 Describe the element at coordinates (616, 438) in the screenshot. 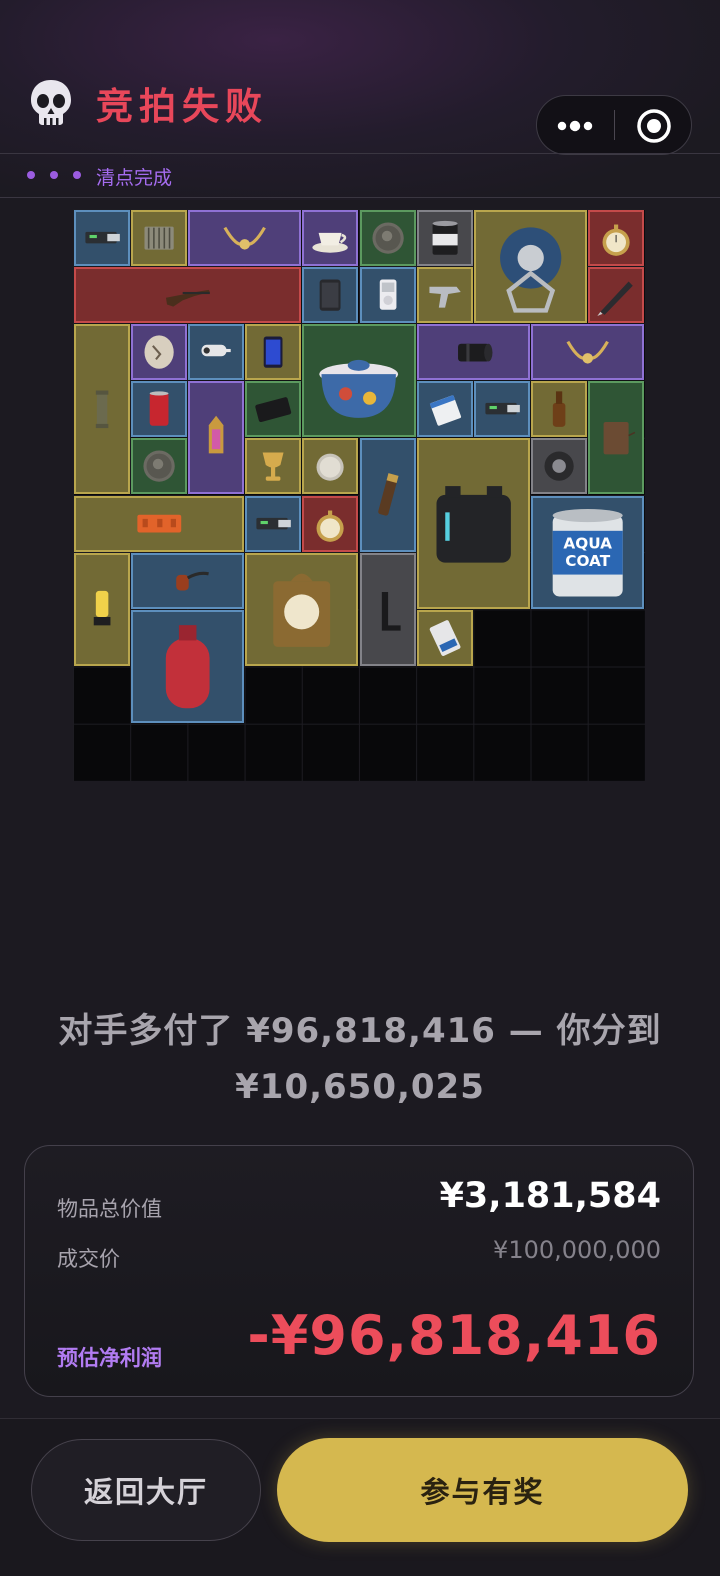

I see `inventory-item-leather-notebook` at that location.